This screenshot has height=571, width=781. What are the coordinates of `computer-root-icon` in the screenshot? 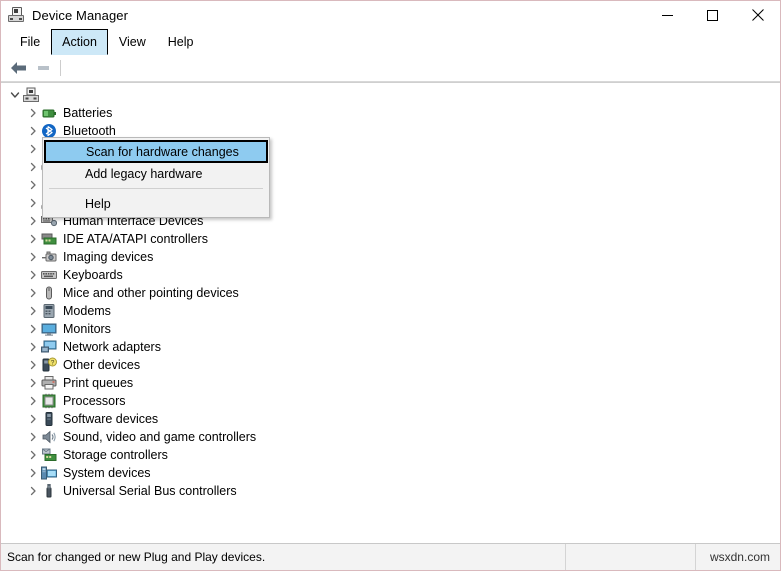 It's located at (31, 95).